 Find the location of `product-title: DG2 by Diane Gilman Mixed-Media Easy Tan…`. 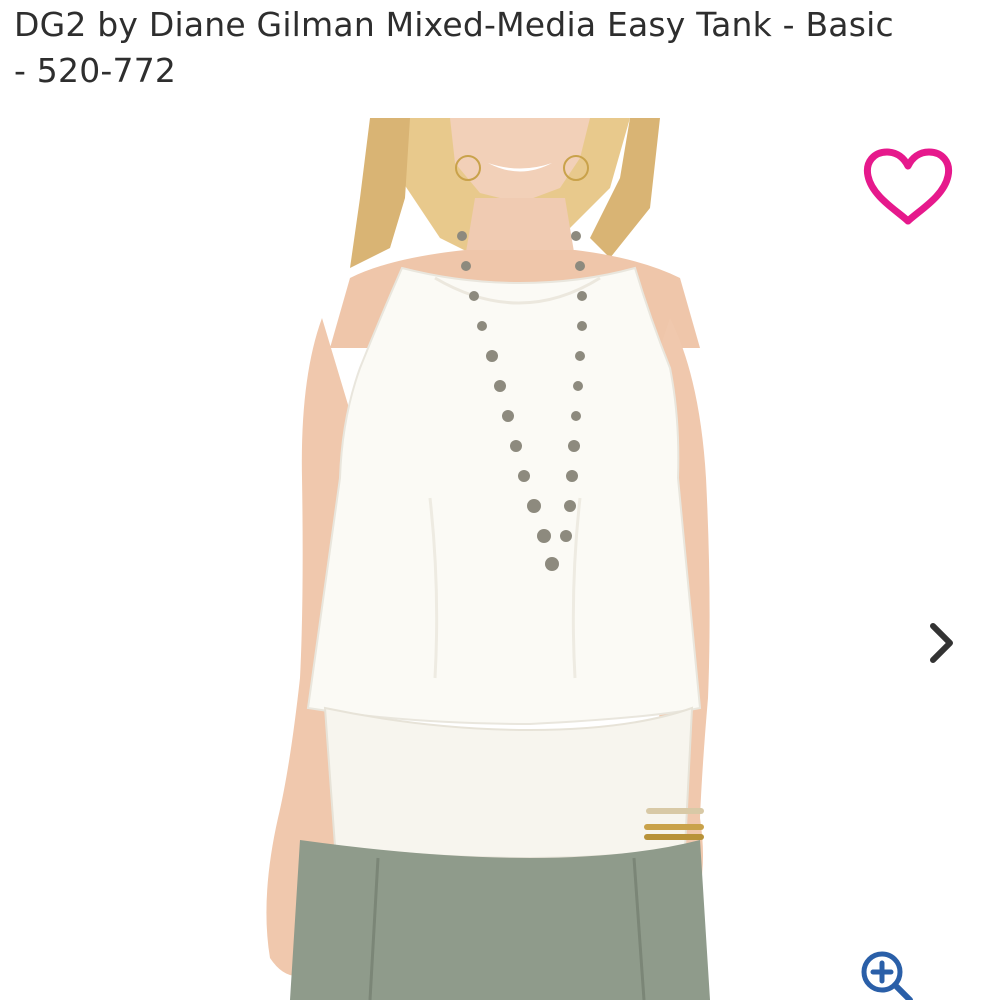

product-title: DG2 by Diane Gilman Mixed-Media Easy Tan… is located at coordinates (494, 48).